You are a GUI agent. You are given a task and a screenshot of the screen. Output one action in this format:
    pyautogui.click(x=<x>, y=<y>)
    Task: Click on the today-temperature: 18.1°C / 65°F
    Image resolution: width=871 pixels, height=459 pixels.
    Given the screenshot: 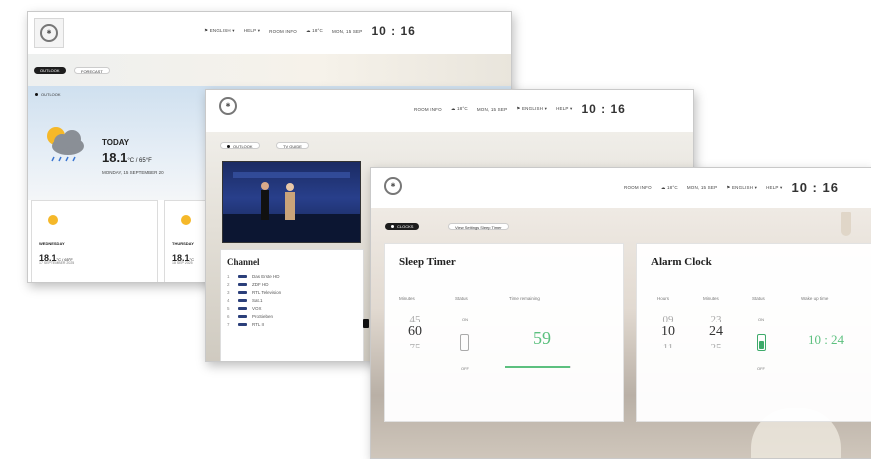 What is the action you would take?
    pyautogui.click(x=127, y=157)
    